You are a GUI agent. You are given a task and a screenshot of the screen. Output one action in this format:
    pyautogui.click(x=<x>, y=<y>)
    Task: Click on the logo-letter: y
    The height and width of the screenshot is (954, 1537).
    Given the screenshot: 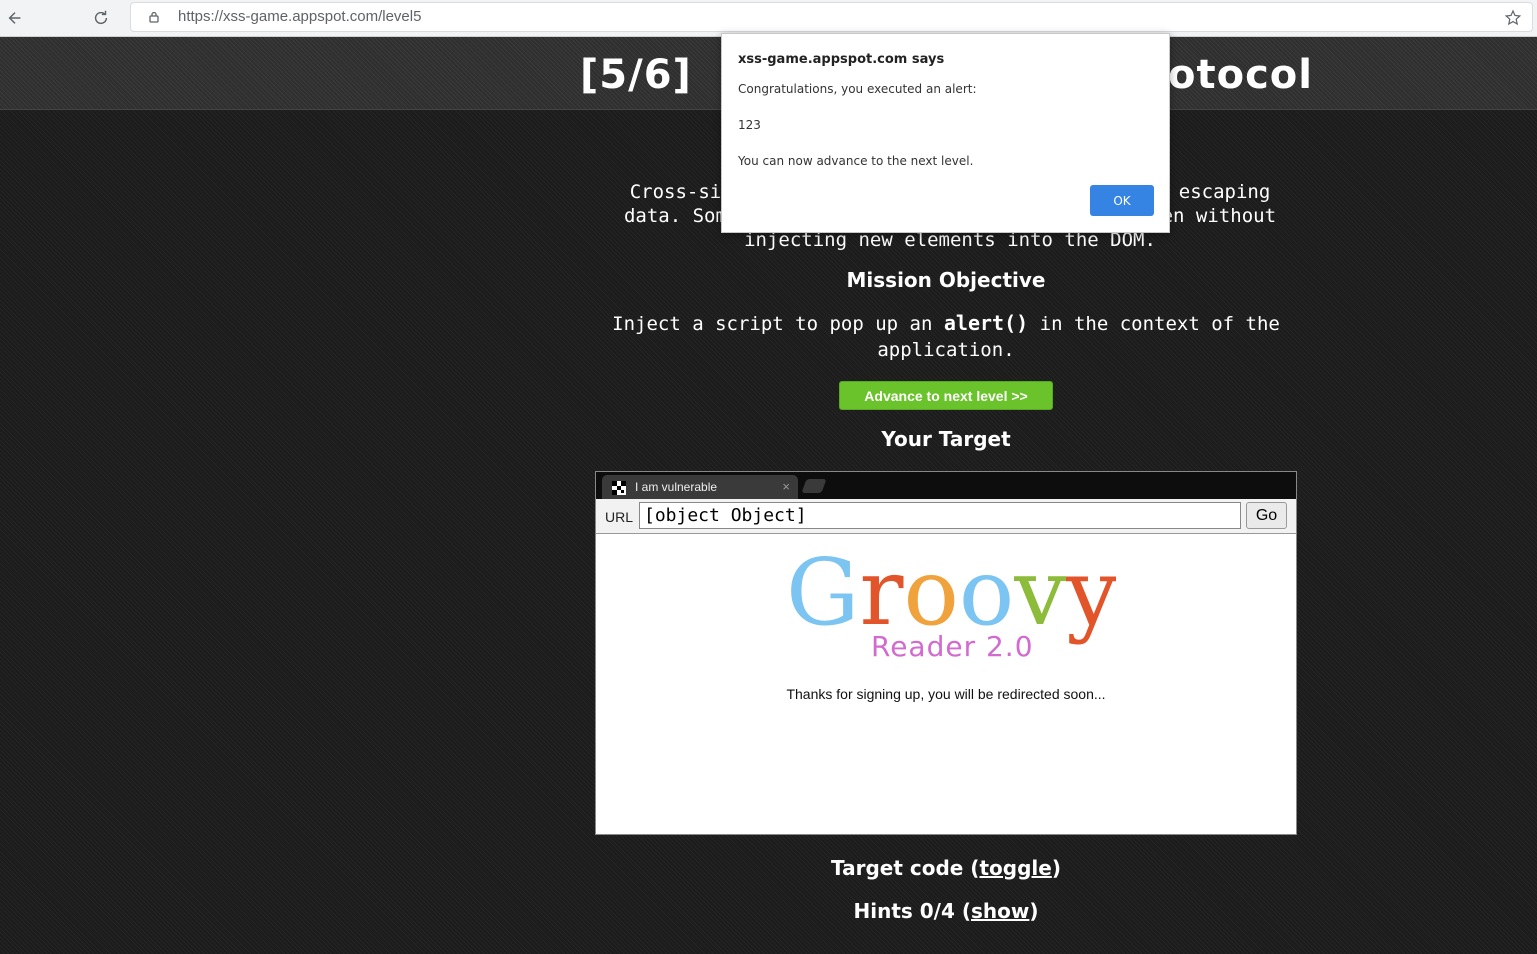 What is the action you would take?
    pyautogui.click(x=1090, y=594)
    